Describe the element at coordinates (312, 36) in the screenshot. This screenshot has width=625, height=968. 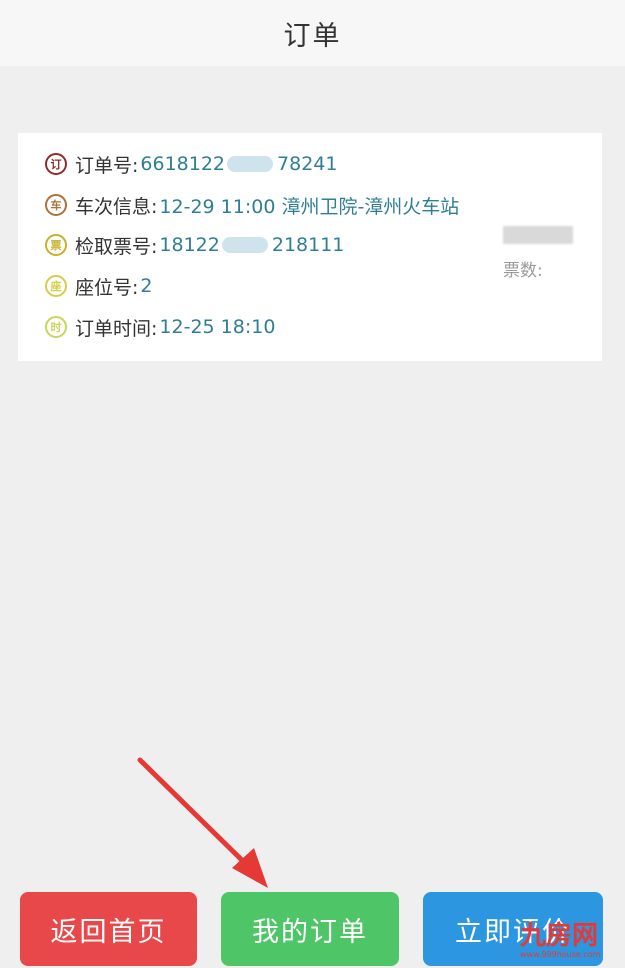
I see `page-title: 订单` at that location.